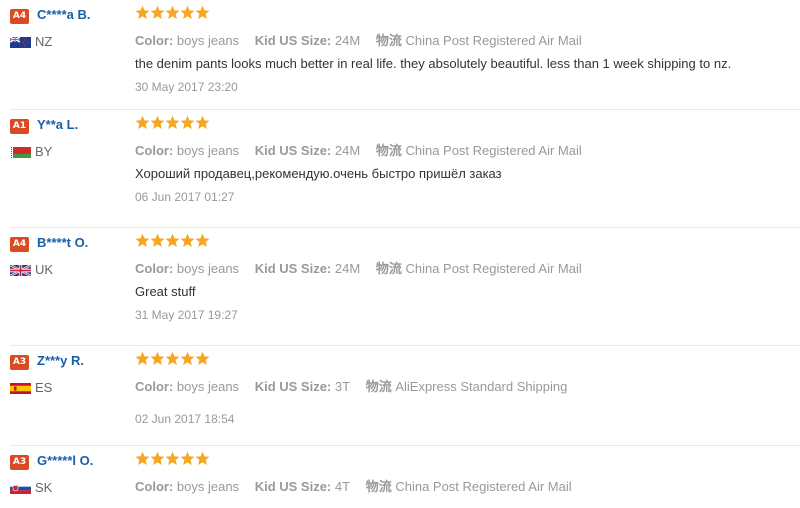  What do you see at coordinates (342, 486) in the screenshot?
I see `size-value: 4T` at bounding box center [342, 486].